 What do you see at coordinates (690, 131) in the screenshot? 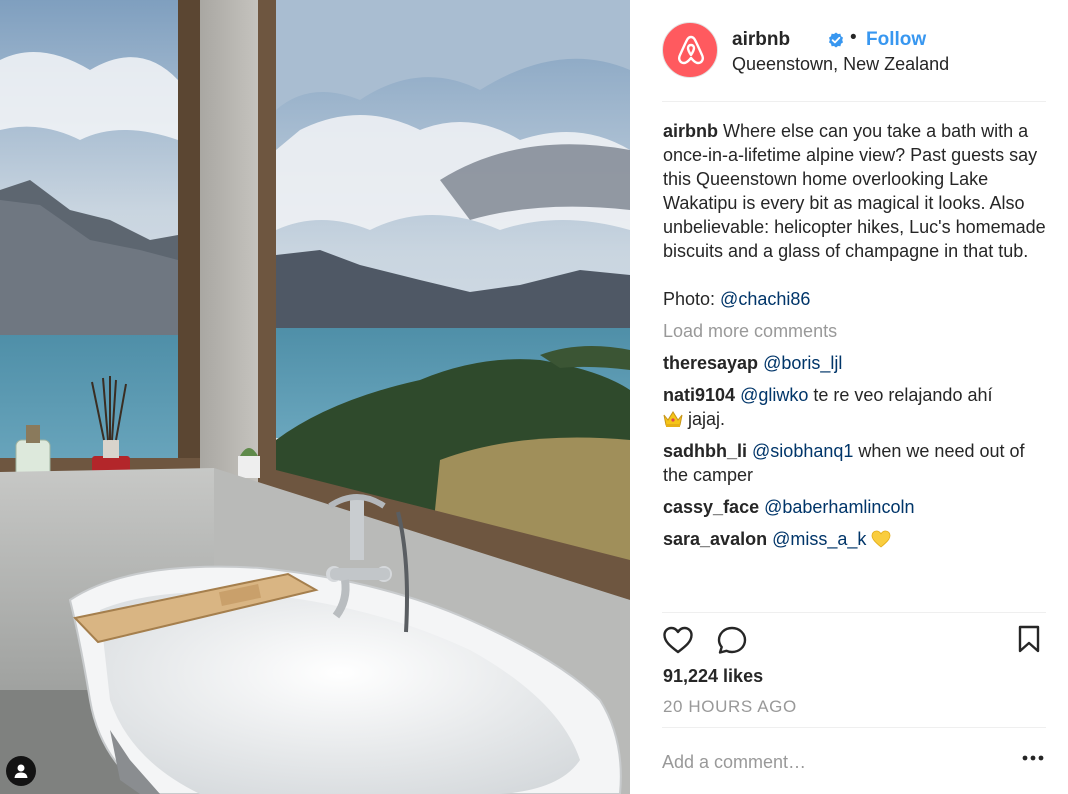
I see `caption-username: airbnb` at bounding box center [690, 131].